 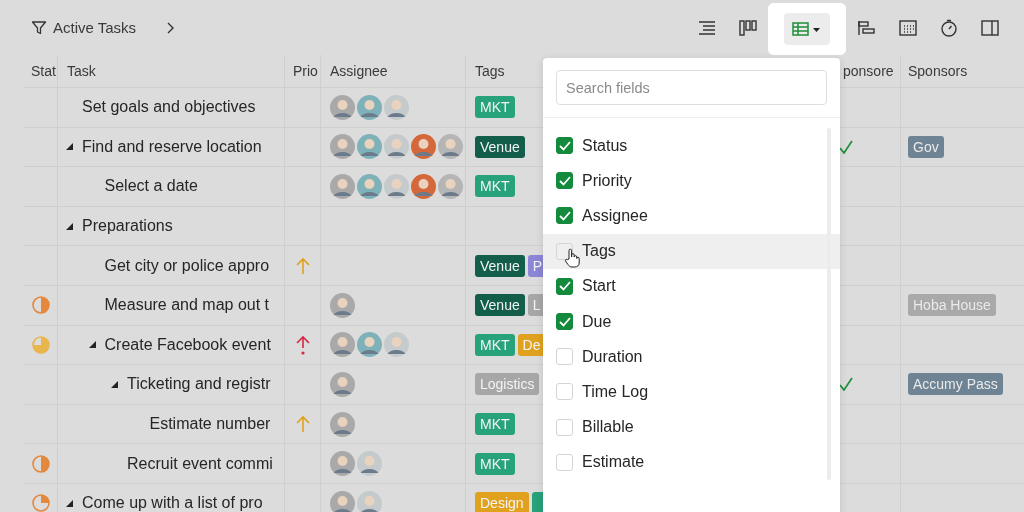 What do you see at coordinates (691, 87) in the screenshot?
I see `search-field: Search fields` at bounding box center [691, 87].